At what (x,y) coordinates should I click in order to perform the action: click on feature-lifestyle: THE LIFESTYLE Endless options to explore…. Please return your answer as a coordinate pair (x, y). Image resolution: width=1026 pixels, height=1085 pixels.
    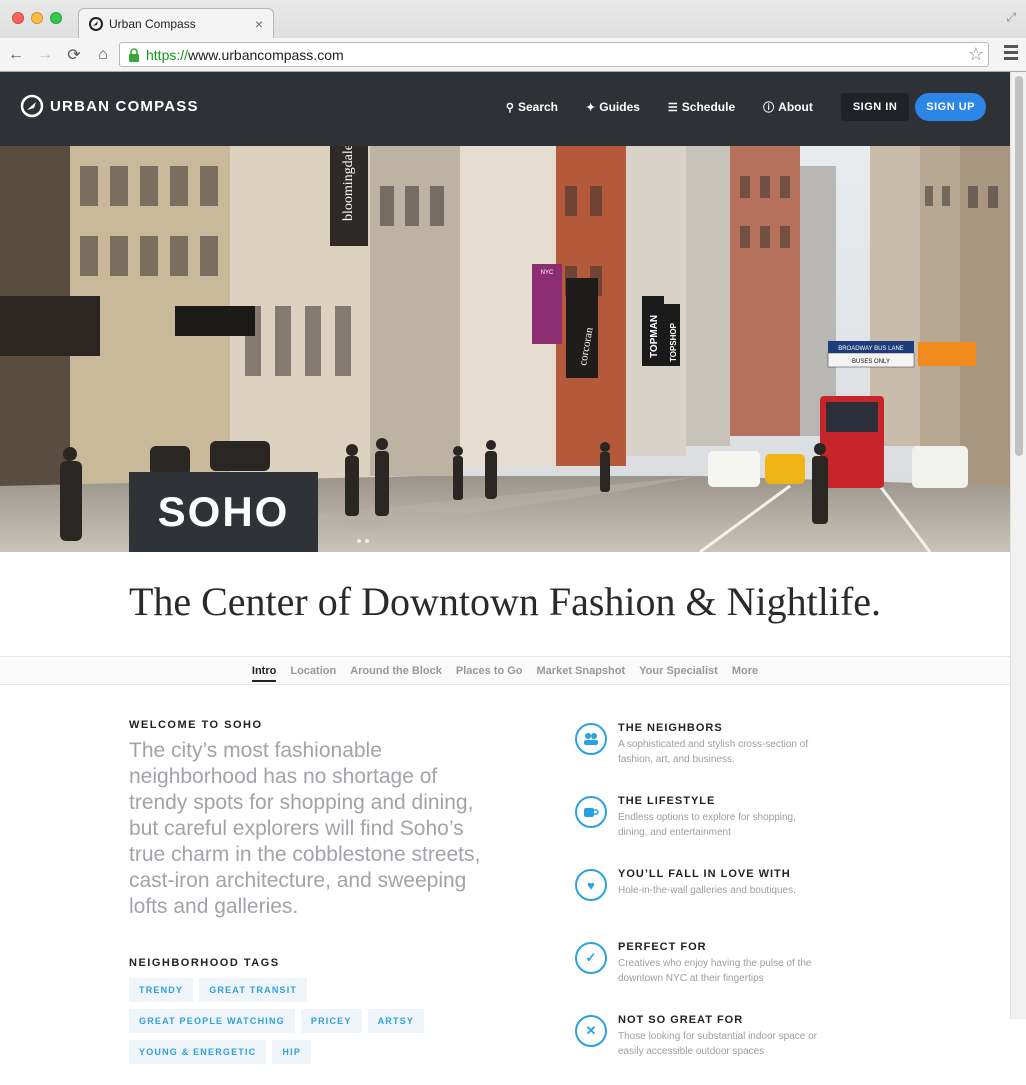
    Looking at the image, I should click on (705, 829).